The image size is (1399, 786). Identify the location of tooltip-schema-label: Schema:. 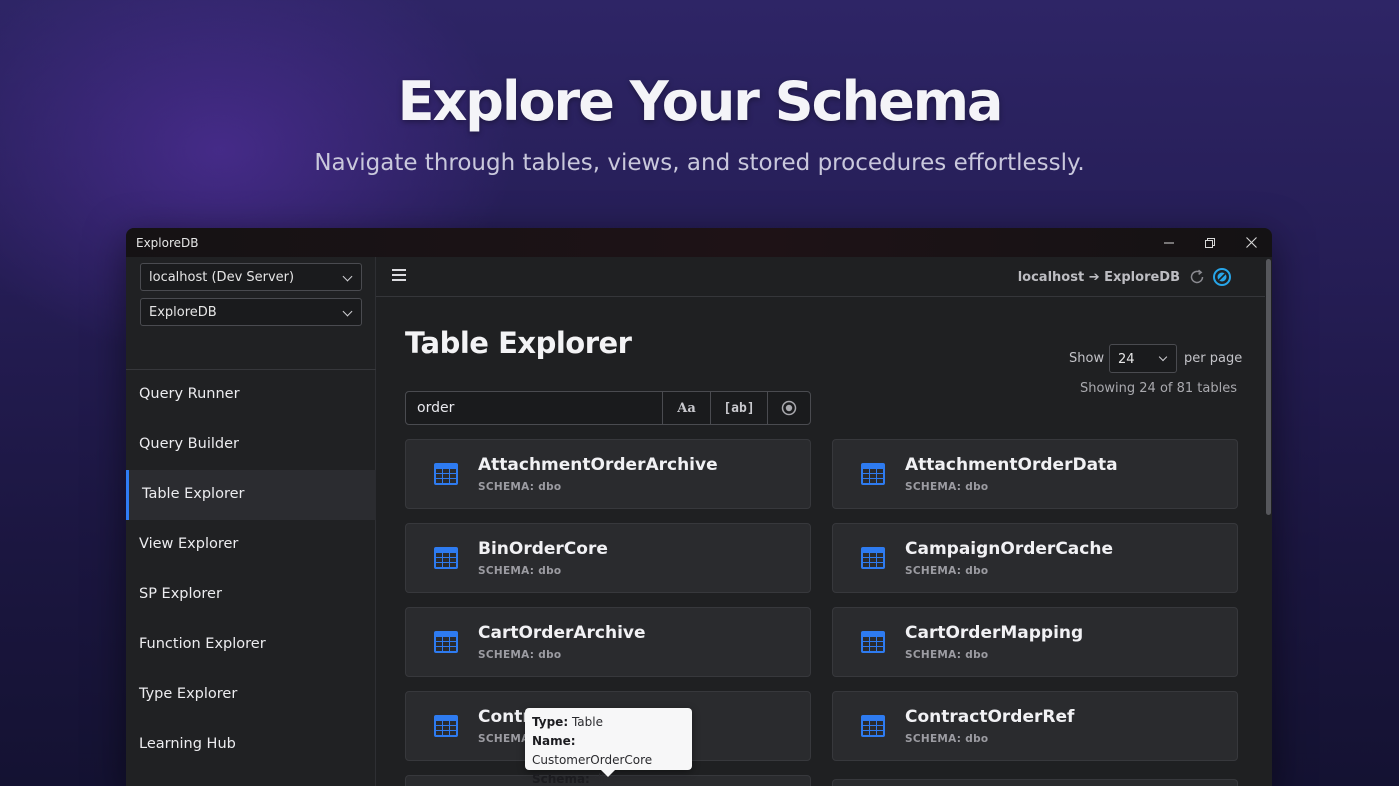
(561, 779).